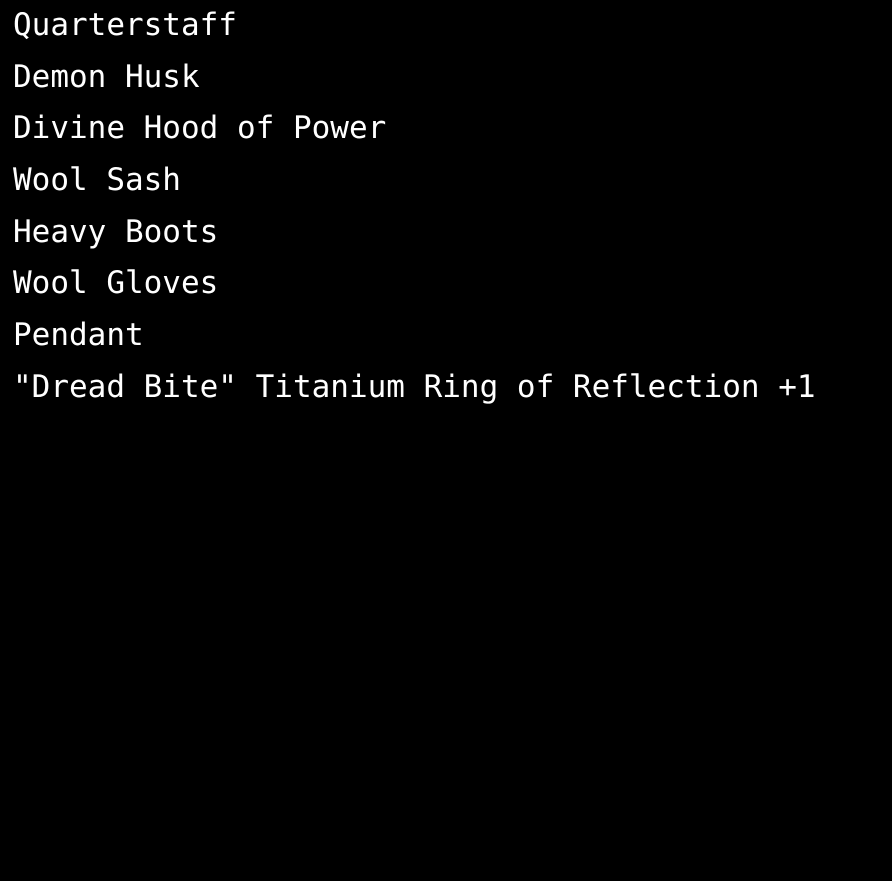 The image size is (892, 881). Describe the element at coordinates (446, 181) in the screenshot. I see `list-item: Wool Sash` at that location.